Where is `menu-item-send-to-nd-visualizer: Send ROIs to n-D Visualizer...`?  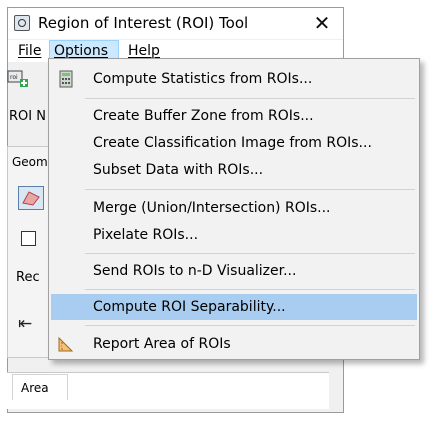 menu-item-send-to-nd-visualizer: Send ROIs to n-D Visualizer... is located at coordinates (234, 271).